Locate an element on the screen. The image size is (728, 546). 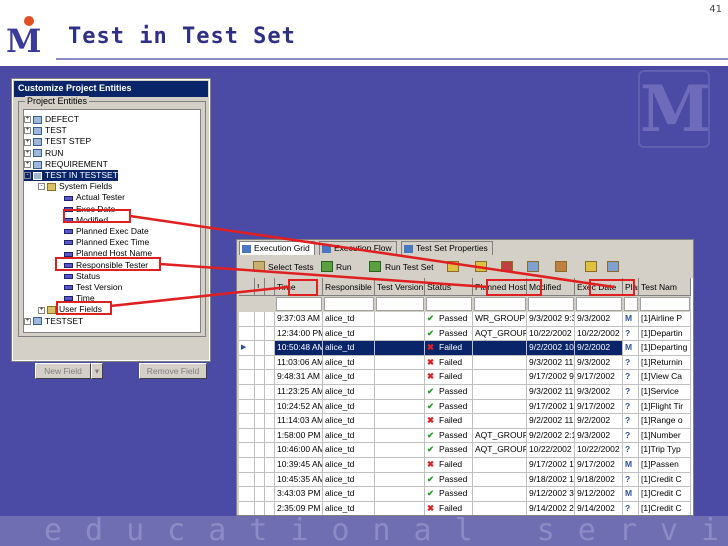
tab-execution-flow: Execution Flow is located at coordinates (358, 248).